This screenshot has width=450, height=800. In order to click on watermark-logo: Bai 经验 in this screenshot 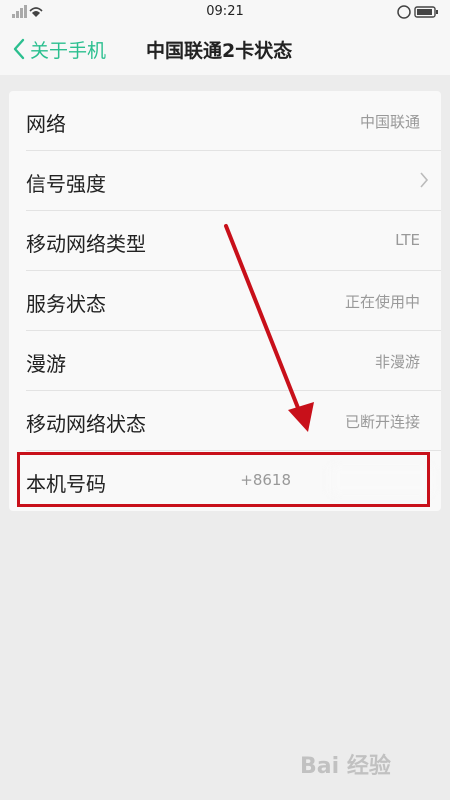, I will do `click(345, 766)`.